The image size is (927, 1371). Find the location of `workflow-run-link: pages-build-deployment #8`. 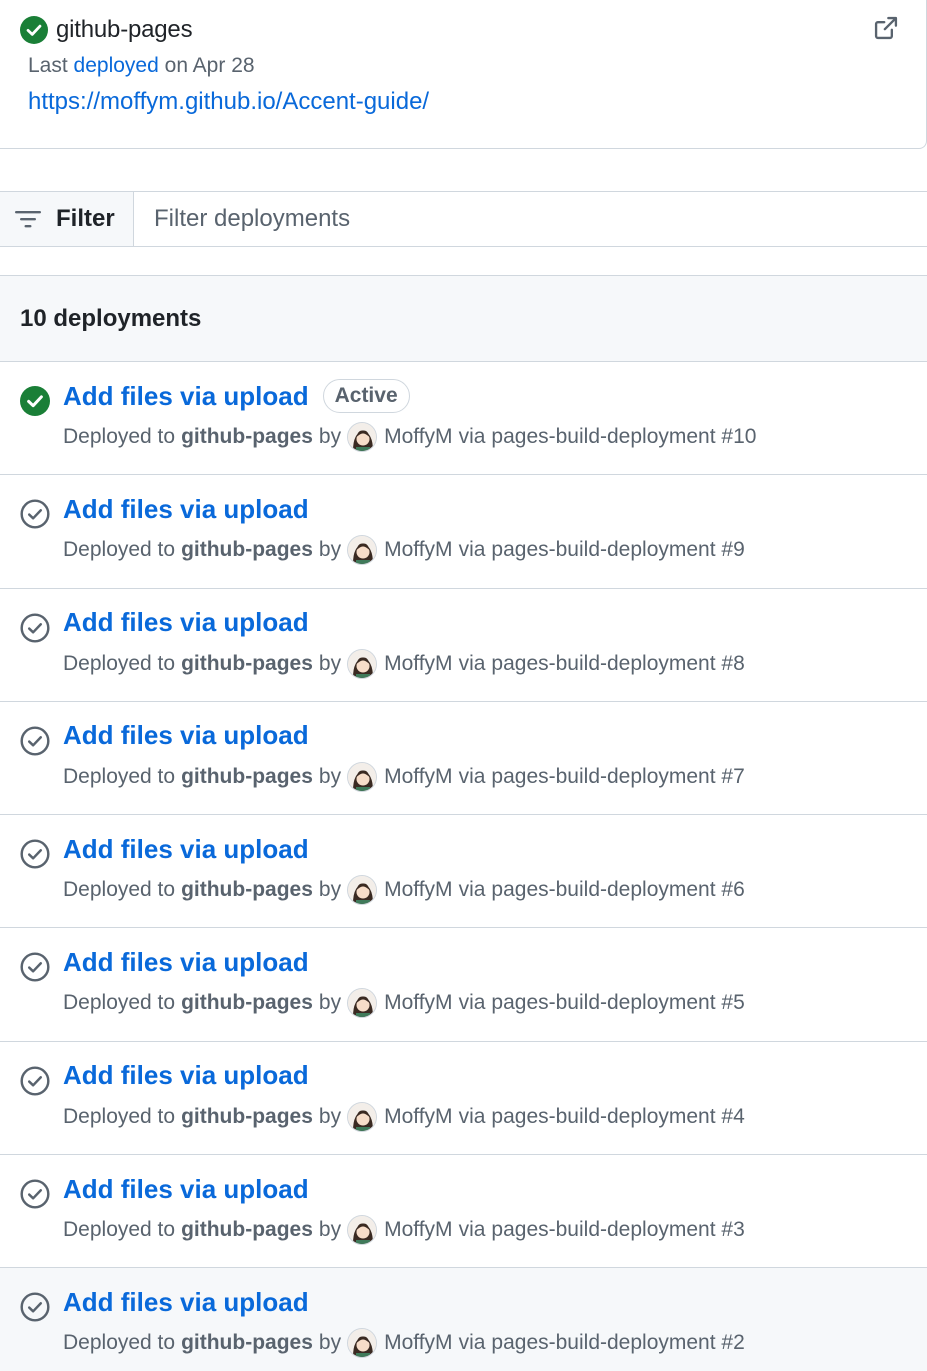

workflow-run-link: pages-build-deployment #8 is located at coordinates (617, 664).